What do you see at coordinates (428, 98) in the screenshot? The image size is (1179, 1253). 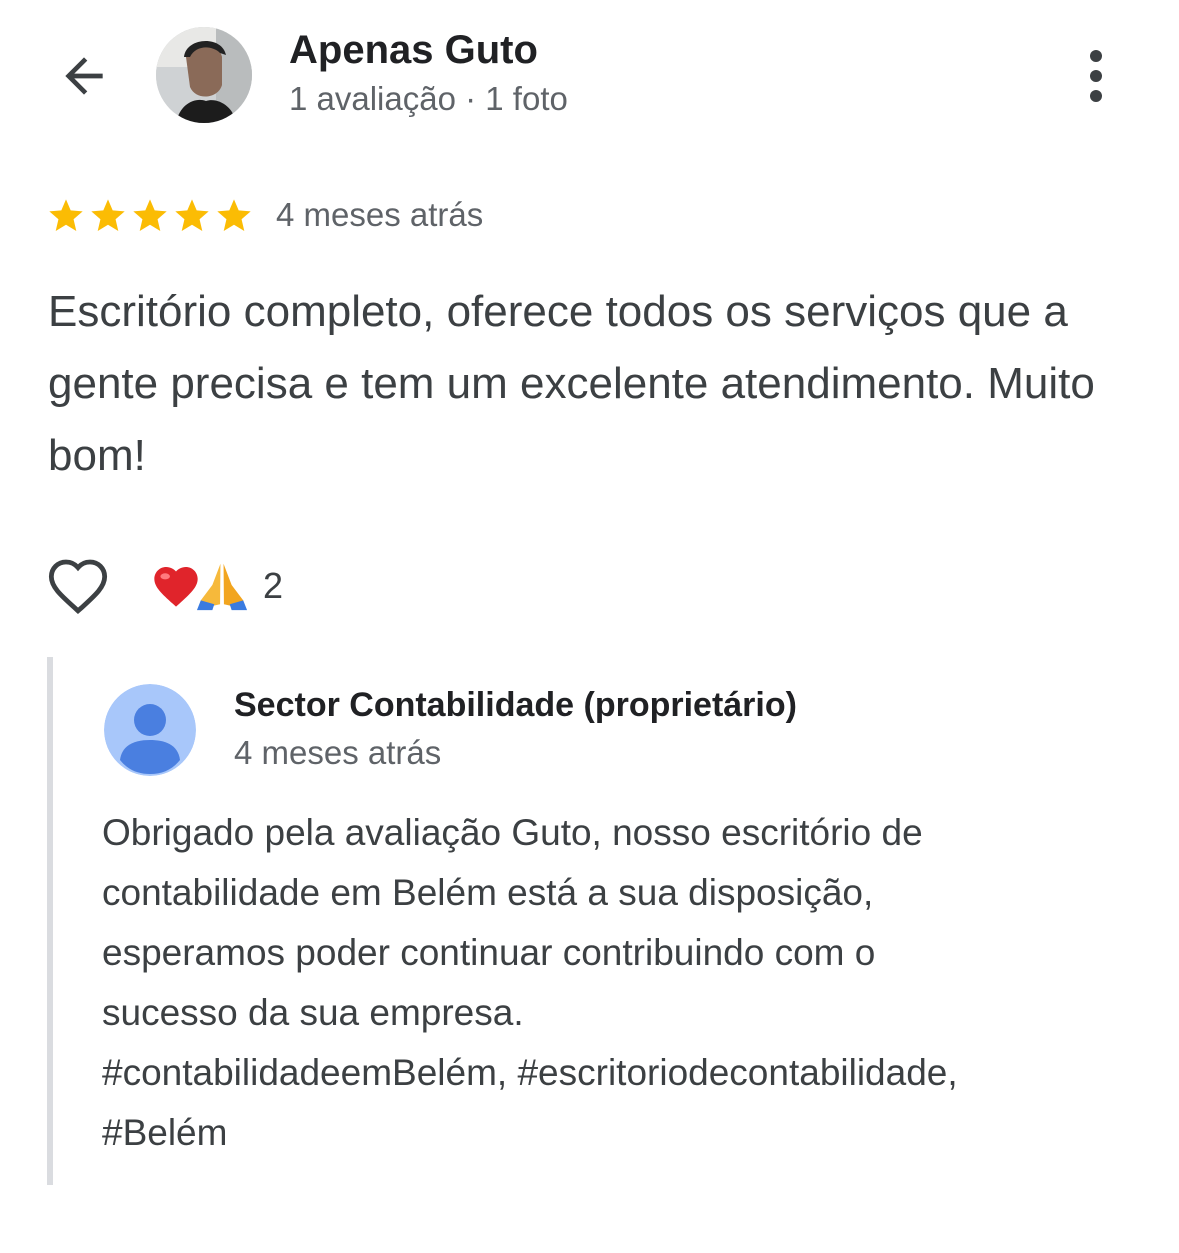 I see `reviewer-meta: 1 avaliação · 1 foto` at bounding box center [428, 98].